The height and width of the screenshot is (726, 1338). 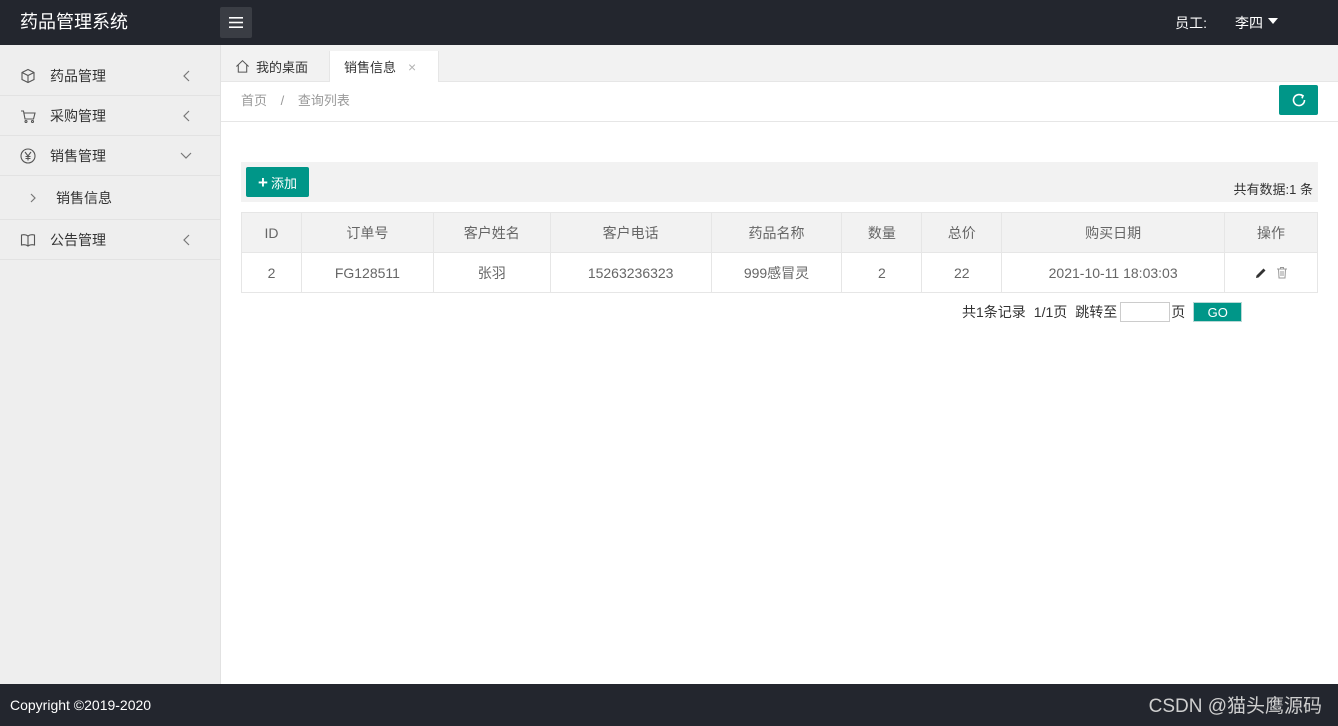 I want to click on column-header: 购买日期, so click(x=1113, y=232).